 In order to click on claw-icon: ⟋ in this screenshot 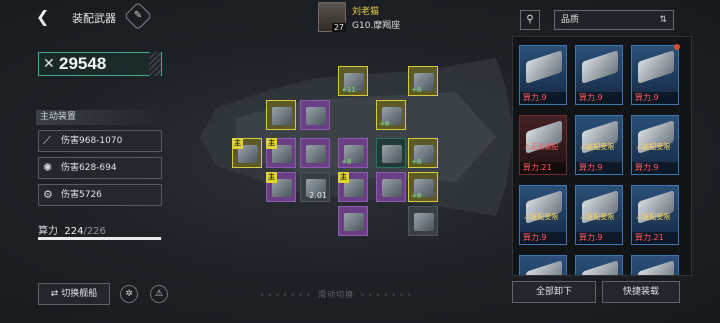, I will do `click(47, 140)`.